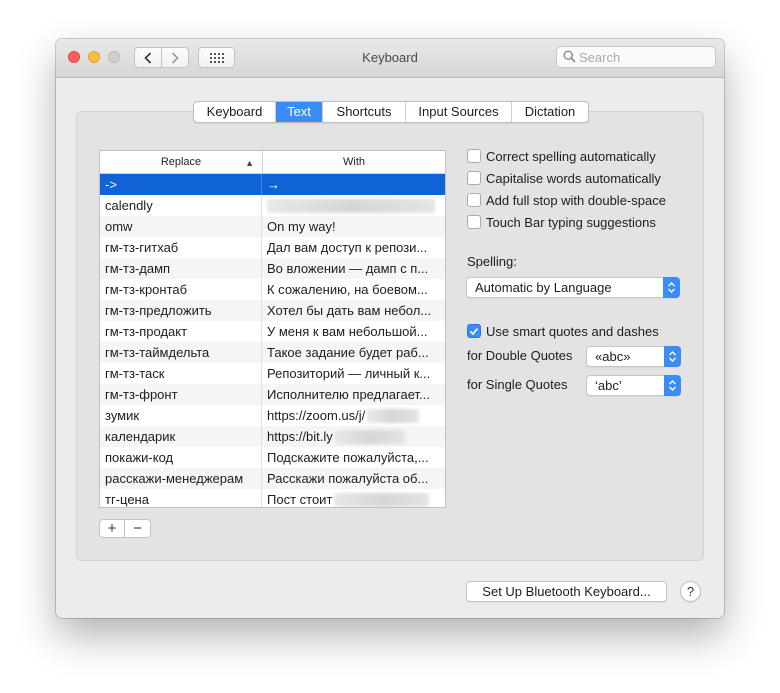  Describe the element at coordinates (249, 163) in the screenshot. I see `sort-ascending-icon: ▲` at that location.